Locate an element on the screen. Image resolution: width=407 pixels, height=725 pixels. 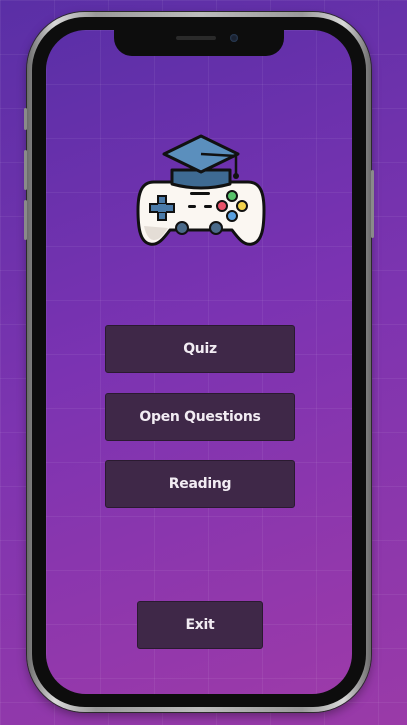
quiz-button: Quiz is located at coordinates (200, 349).